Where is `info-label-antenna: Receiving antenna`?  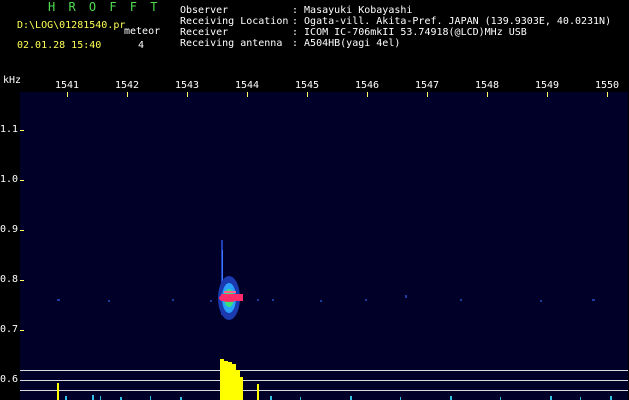 info-label-antenna: Receiving antenna is located at coordinates (231, 43).